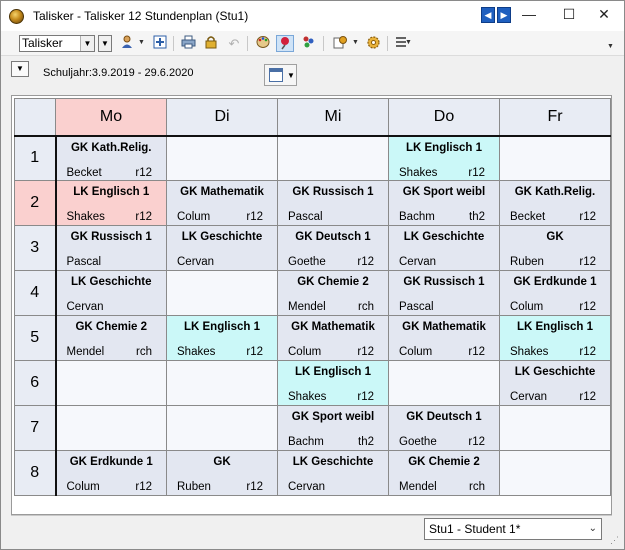 The width and height of the screenshot is (625, 550). I want to click on person-icon, so click(127, 43).